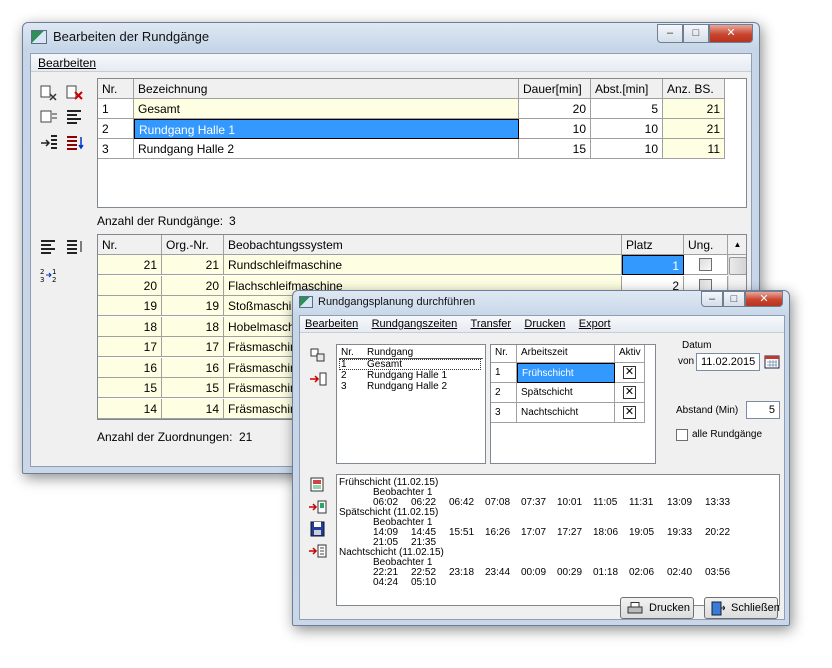 The width and height of the screenshot is (832, 668). Describe the element at coordinates (415, 323) in the screenshot. I see `dialog-menu-rundgangszeiten: Rundgangszeiten` at that location.